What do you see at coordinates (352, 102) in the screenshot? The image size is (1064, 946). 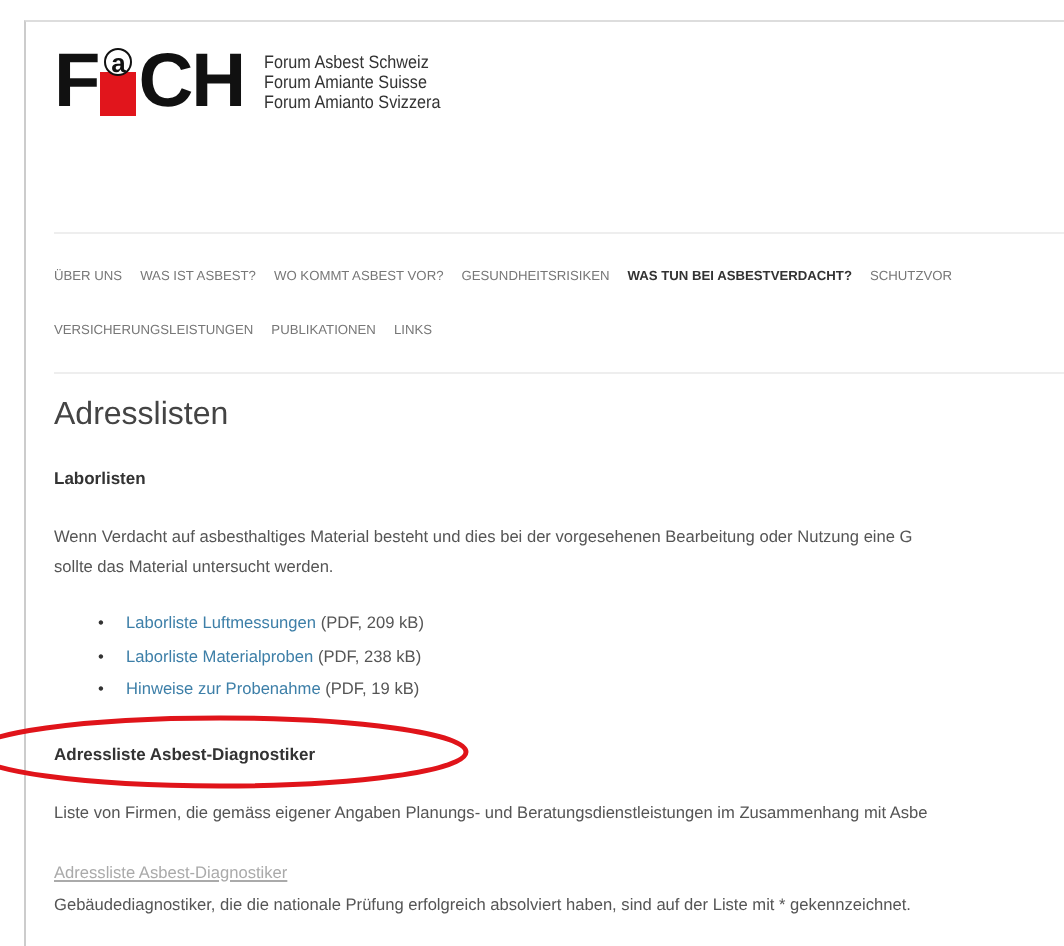 I see `logo-tagline: Forum Amianto Svizzera` at bounding box center [352, 102].